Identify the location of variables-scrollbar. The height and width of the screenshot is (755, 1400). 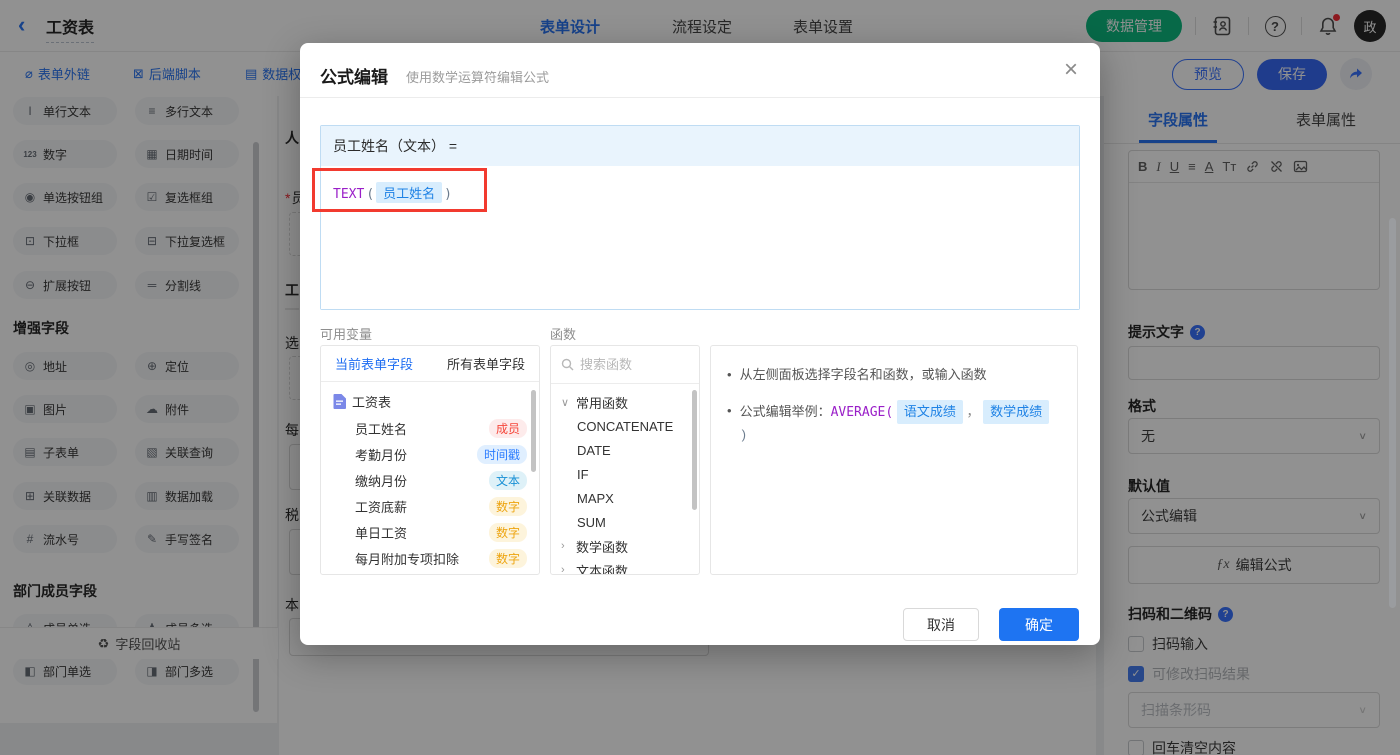
(533, 431).